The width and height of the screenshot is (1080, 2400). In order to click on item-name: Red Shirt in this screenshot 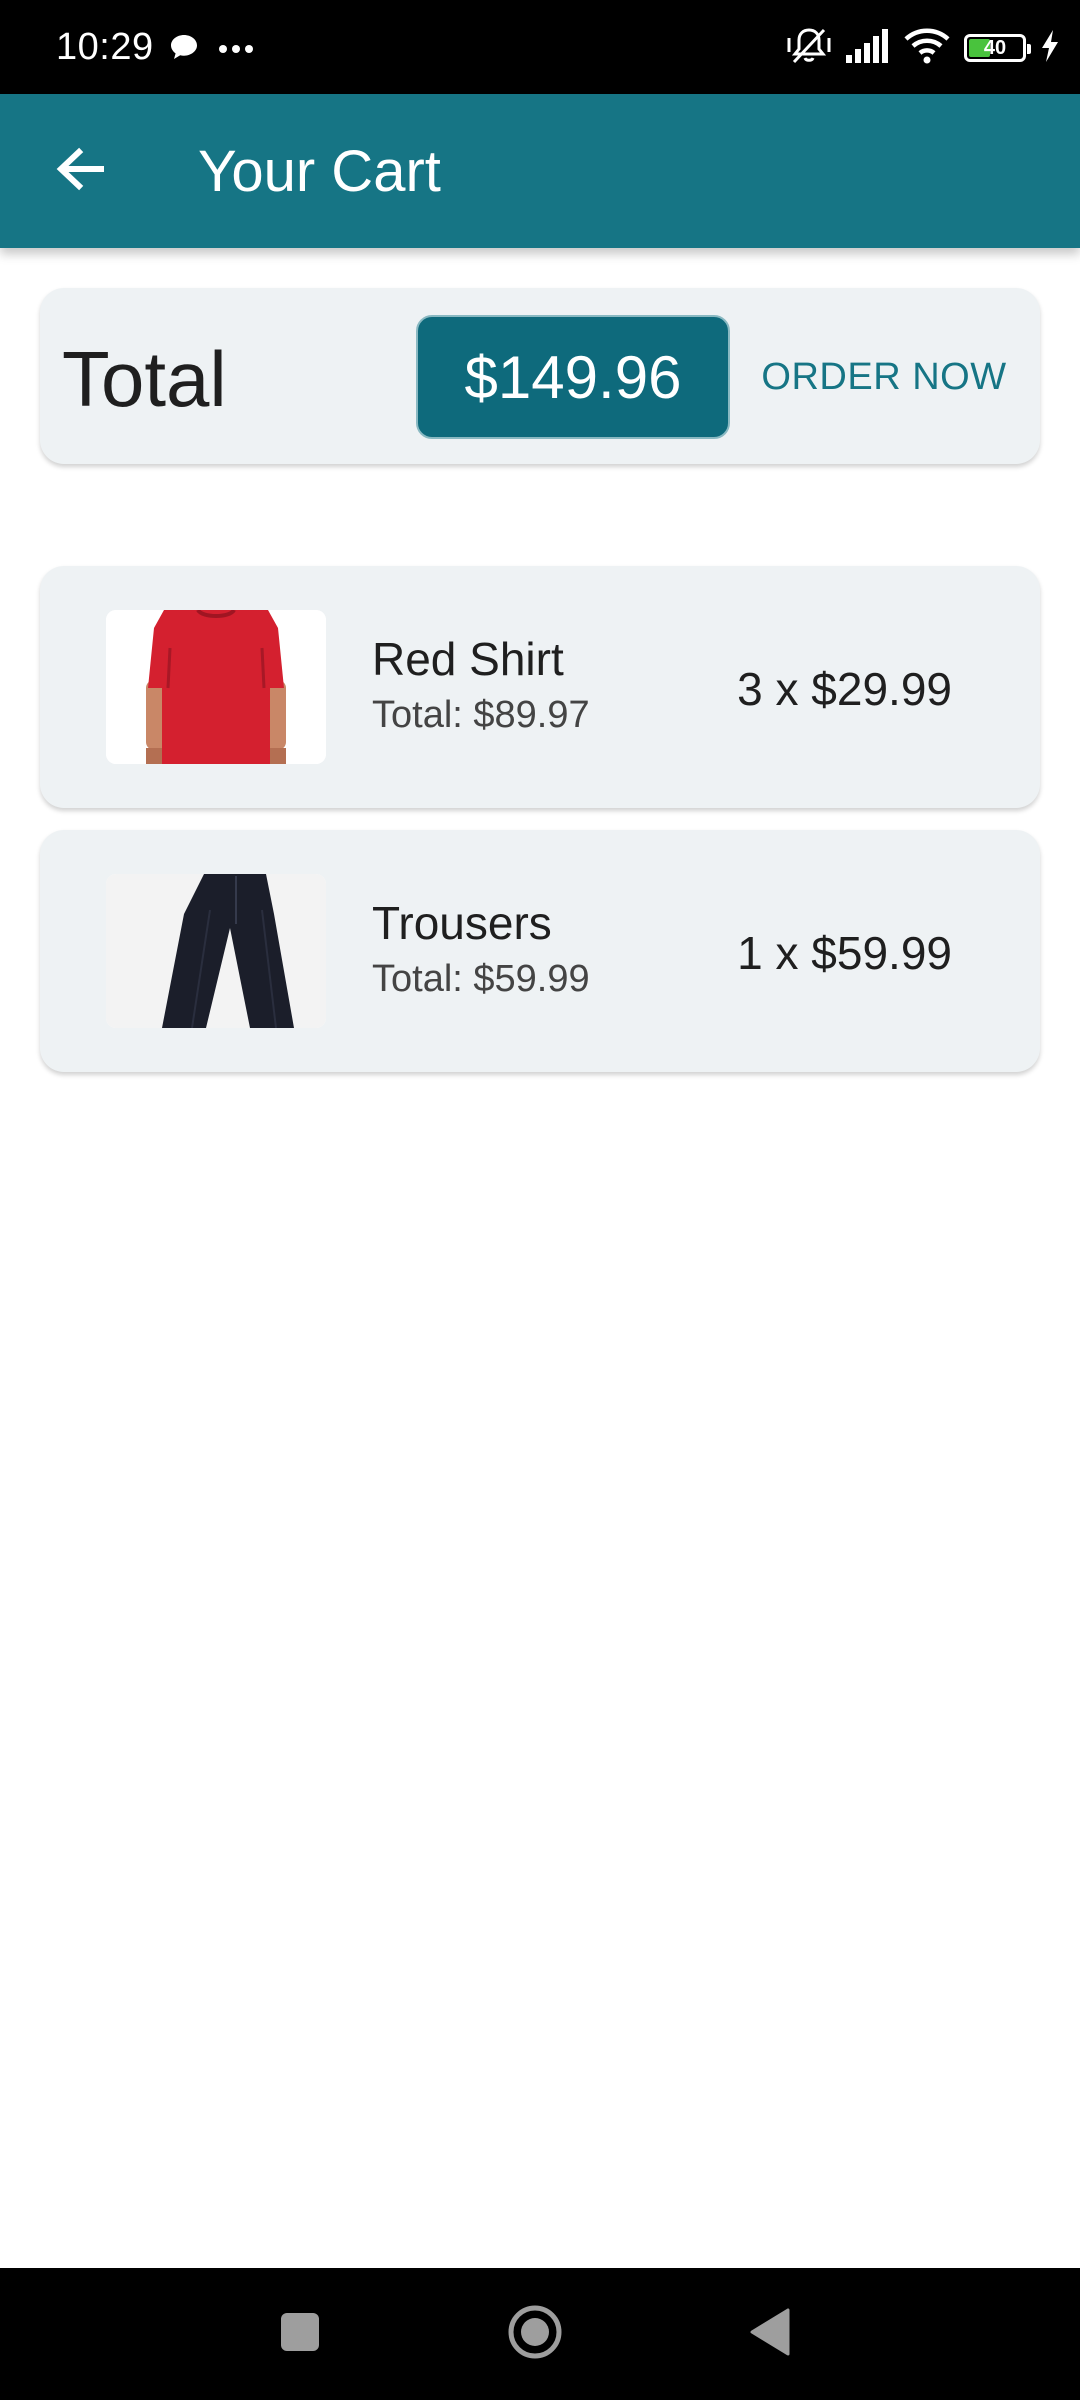, I will do `click(468, 659)`.